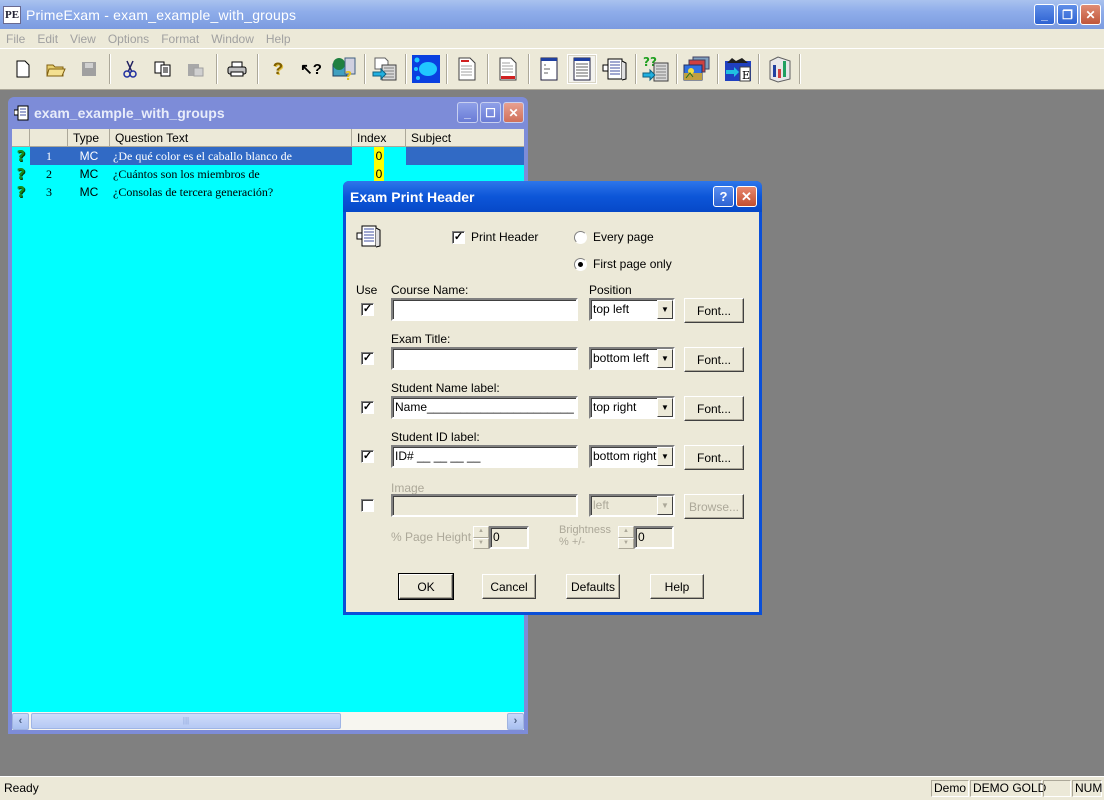  Describe the element at coordinates (385, 69) in the screenshot. I see `import-button` at that location.